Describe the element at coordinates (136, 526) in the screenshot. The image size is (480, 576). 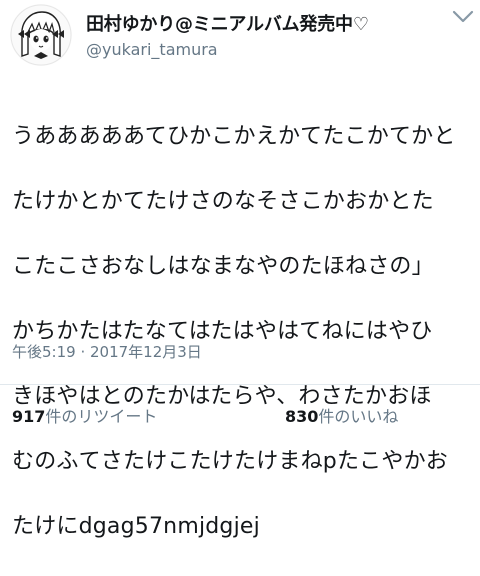
I see `tweet-text-line: たけにdgag57nmjdgjej` at that location.